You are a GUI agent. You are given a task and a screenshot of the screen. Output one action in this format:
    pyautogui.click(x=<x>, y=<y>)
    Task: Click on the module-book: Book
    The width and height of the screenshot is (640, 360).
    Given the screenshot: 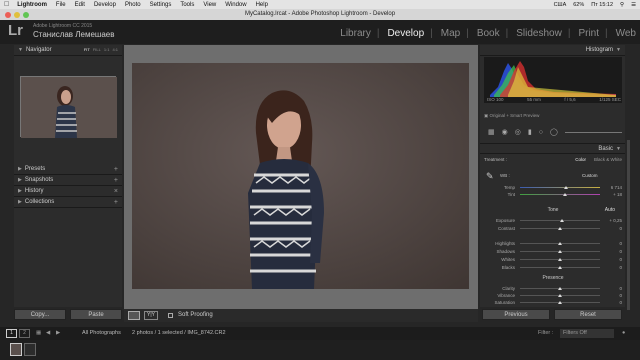 What is the action you would take?
    pyautogui.click(x=488, y=33)
    